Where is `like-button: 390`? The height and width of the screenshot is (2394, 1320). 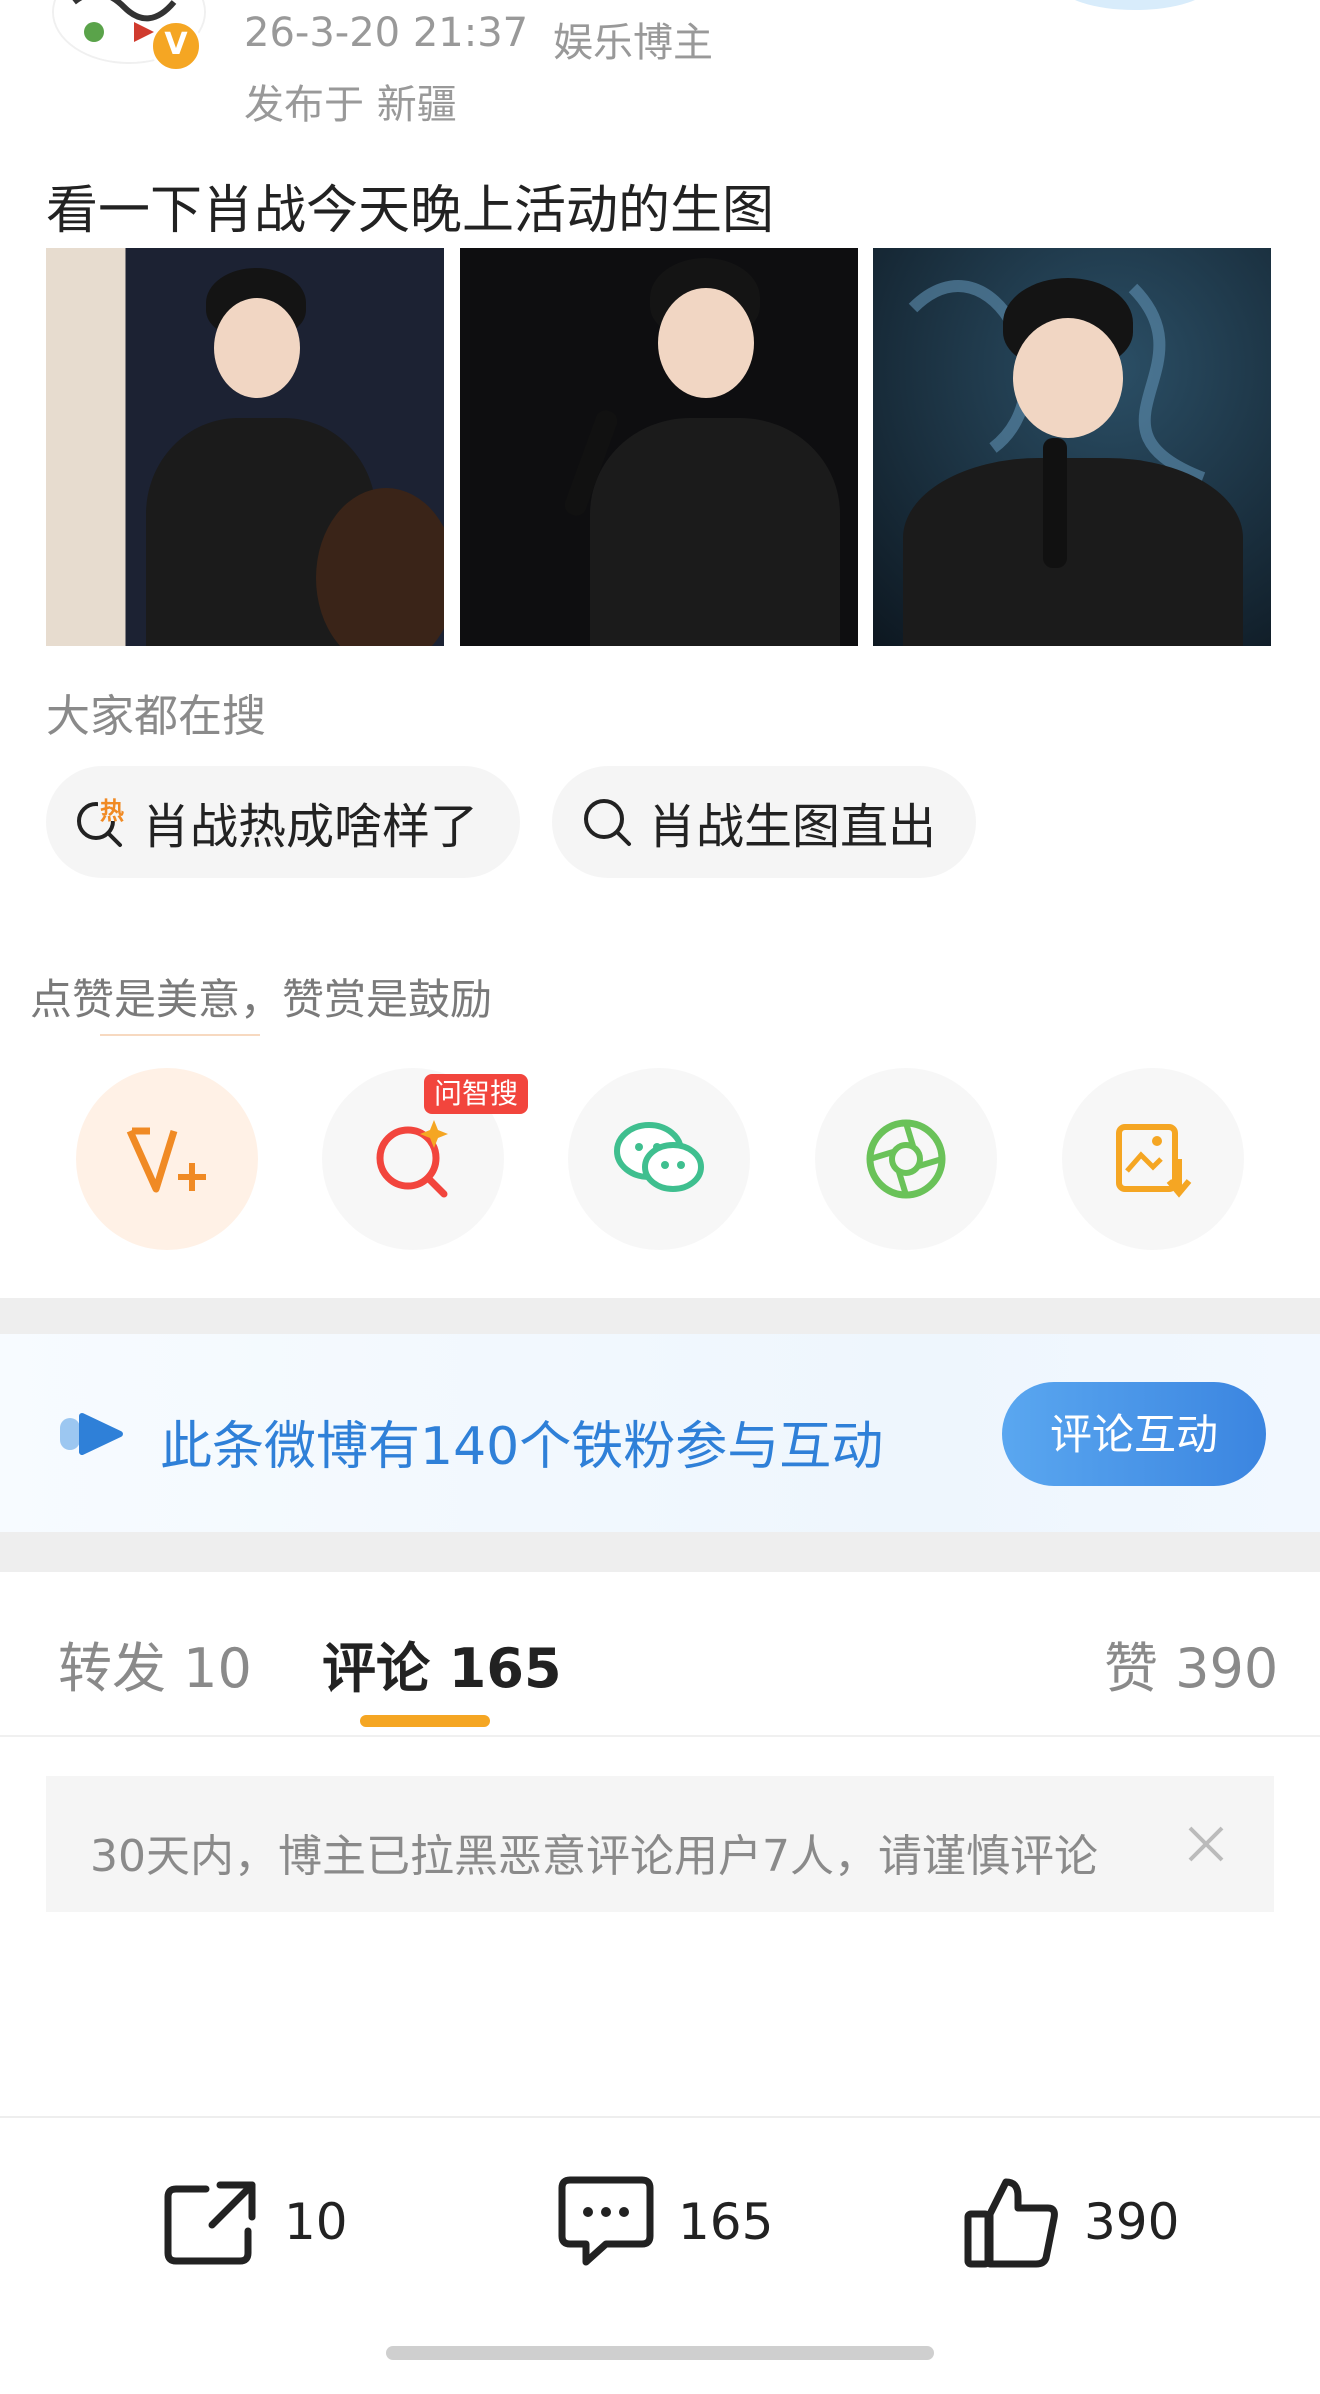 like-button: 390 is located at coordinates (1070, 2222).